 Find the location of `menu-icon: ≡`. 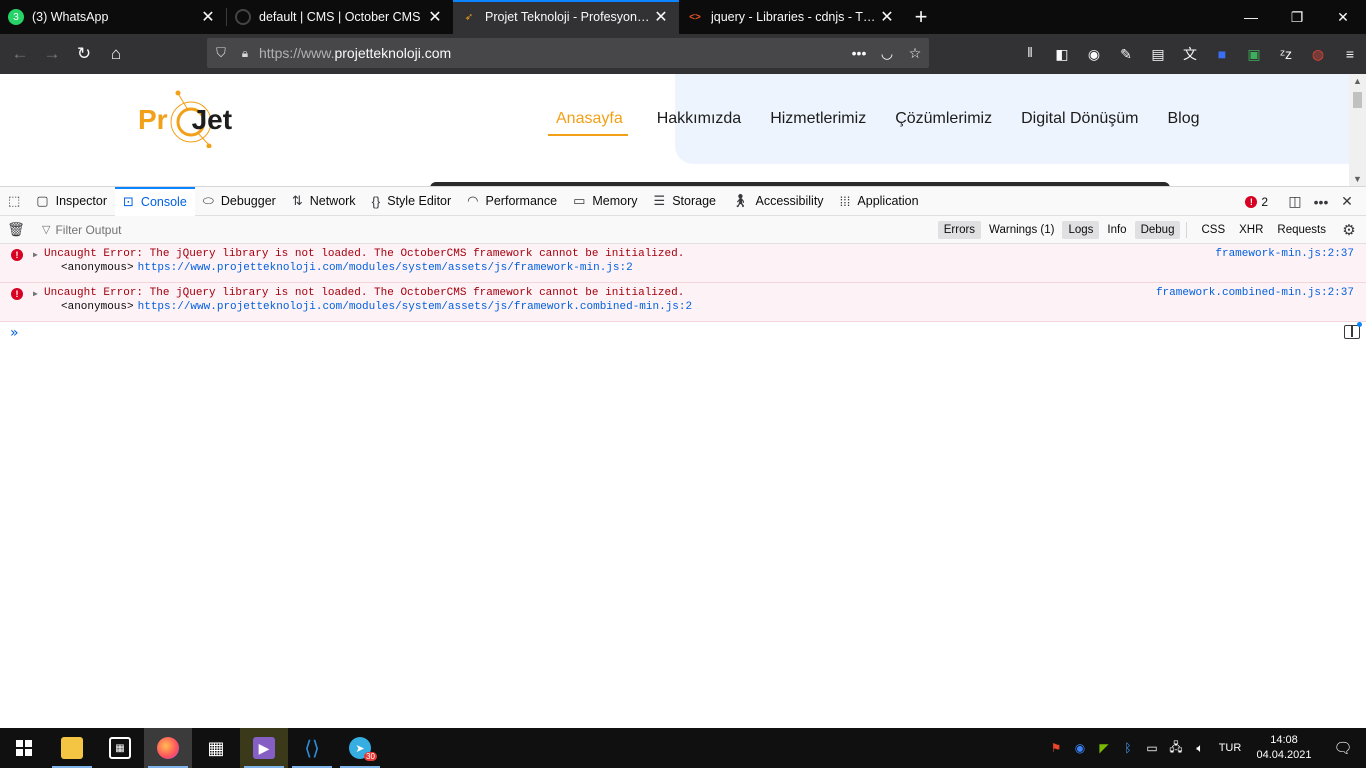

menu-icon: ≡ is located at coordinates (1350, 54).